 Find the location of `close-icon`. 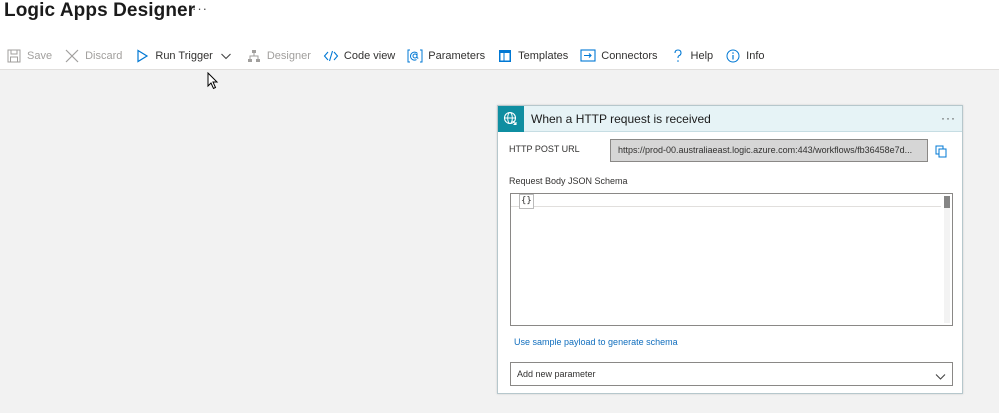

close-icon is located at coordinates (72, 56).